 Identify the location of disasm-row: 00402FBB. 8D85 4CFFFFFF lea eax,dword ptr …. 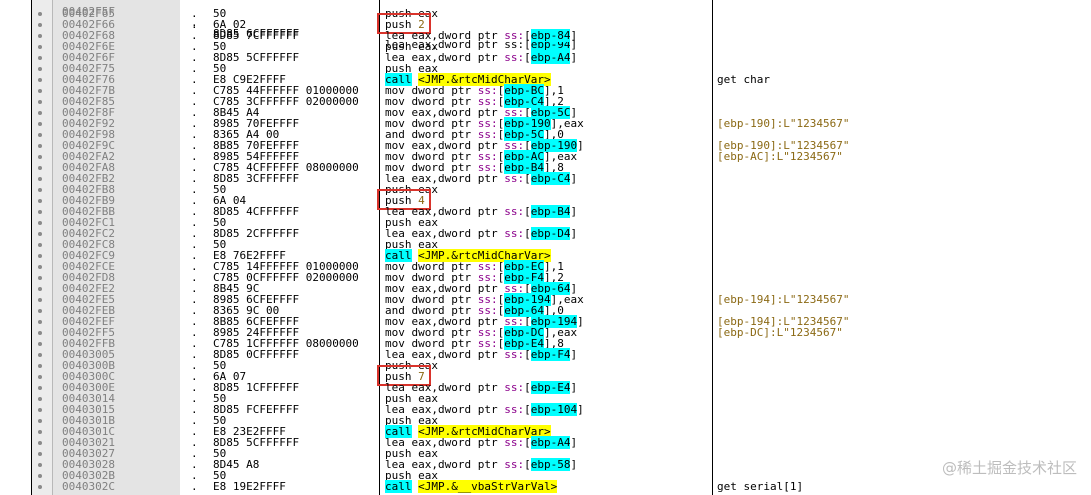
(545, 211).